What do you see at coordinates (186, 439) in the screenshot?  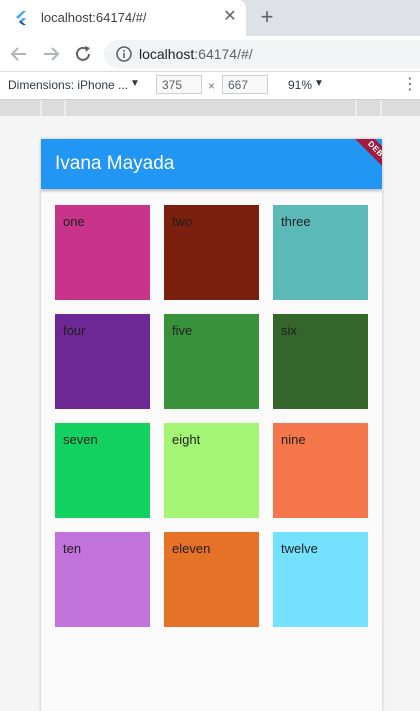 I see `tile-label: eight` at bounding box center [186, 439].